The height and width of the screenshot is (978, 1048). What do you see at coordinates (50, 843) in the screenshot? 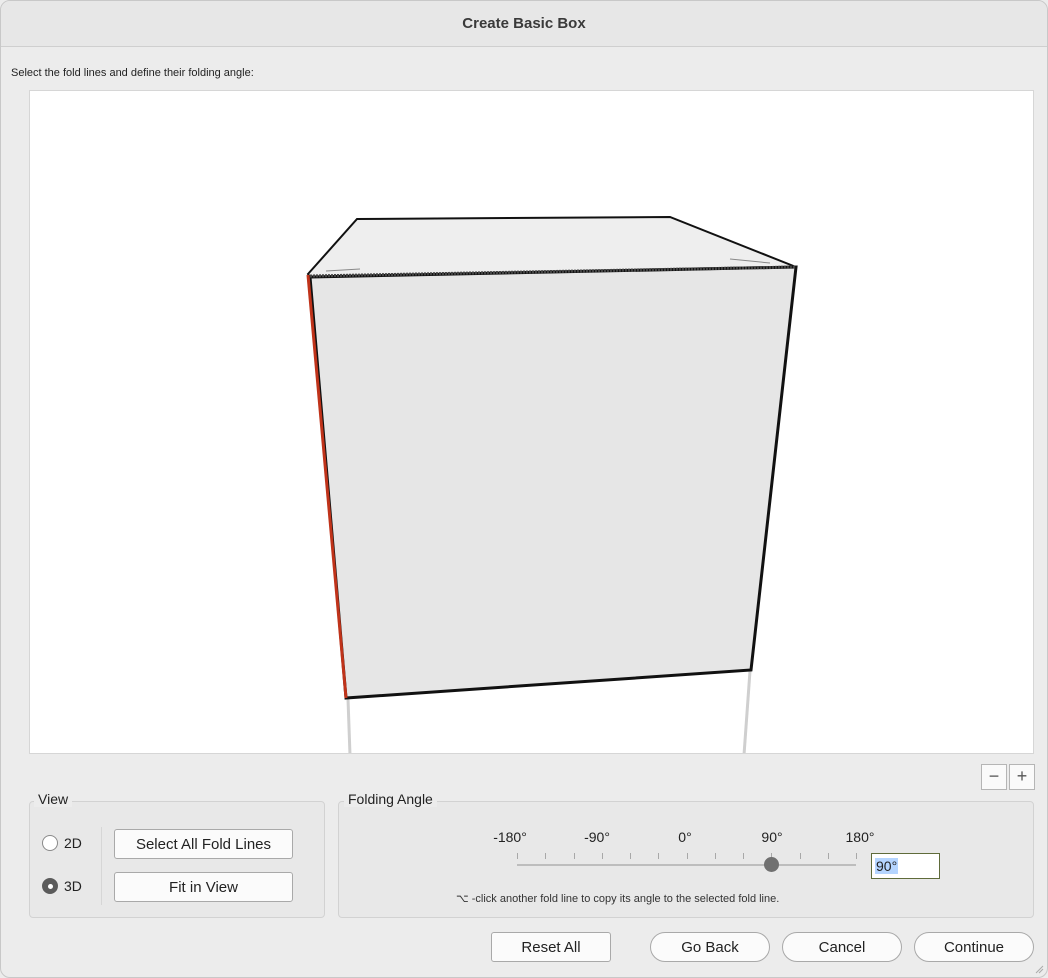
I see `radio-2d-indicator` at bounding box center [50, 843].